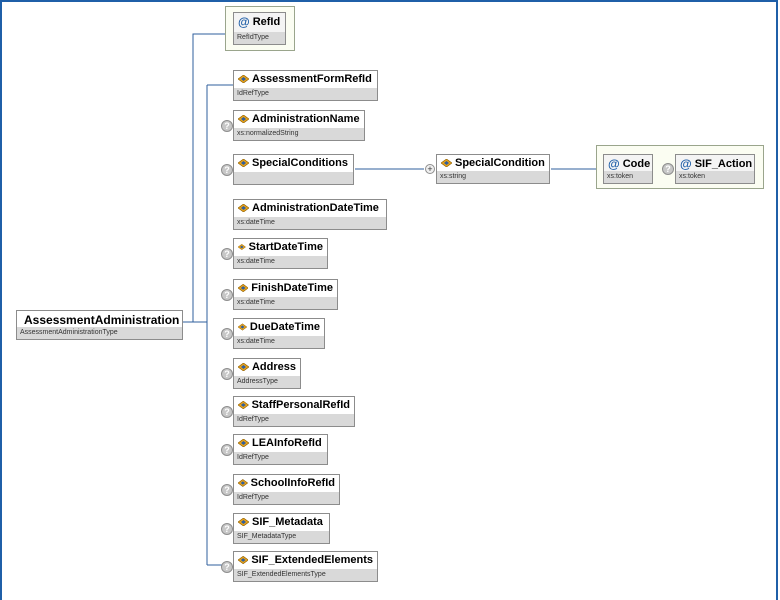  What do you see at coordinates (294, 411) in the screenshot?
I see `element-node: StaffPersonalRefId IdRefType` at bounding box center [294, 411].